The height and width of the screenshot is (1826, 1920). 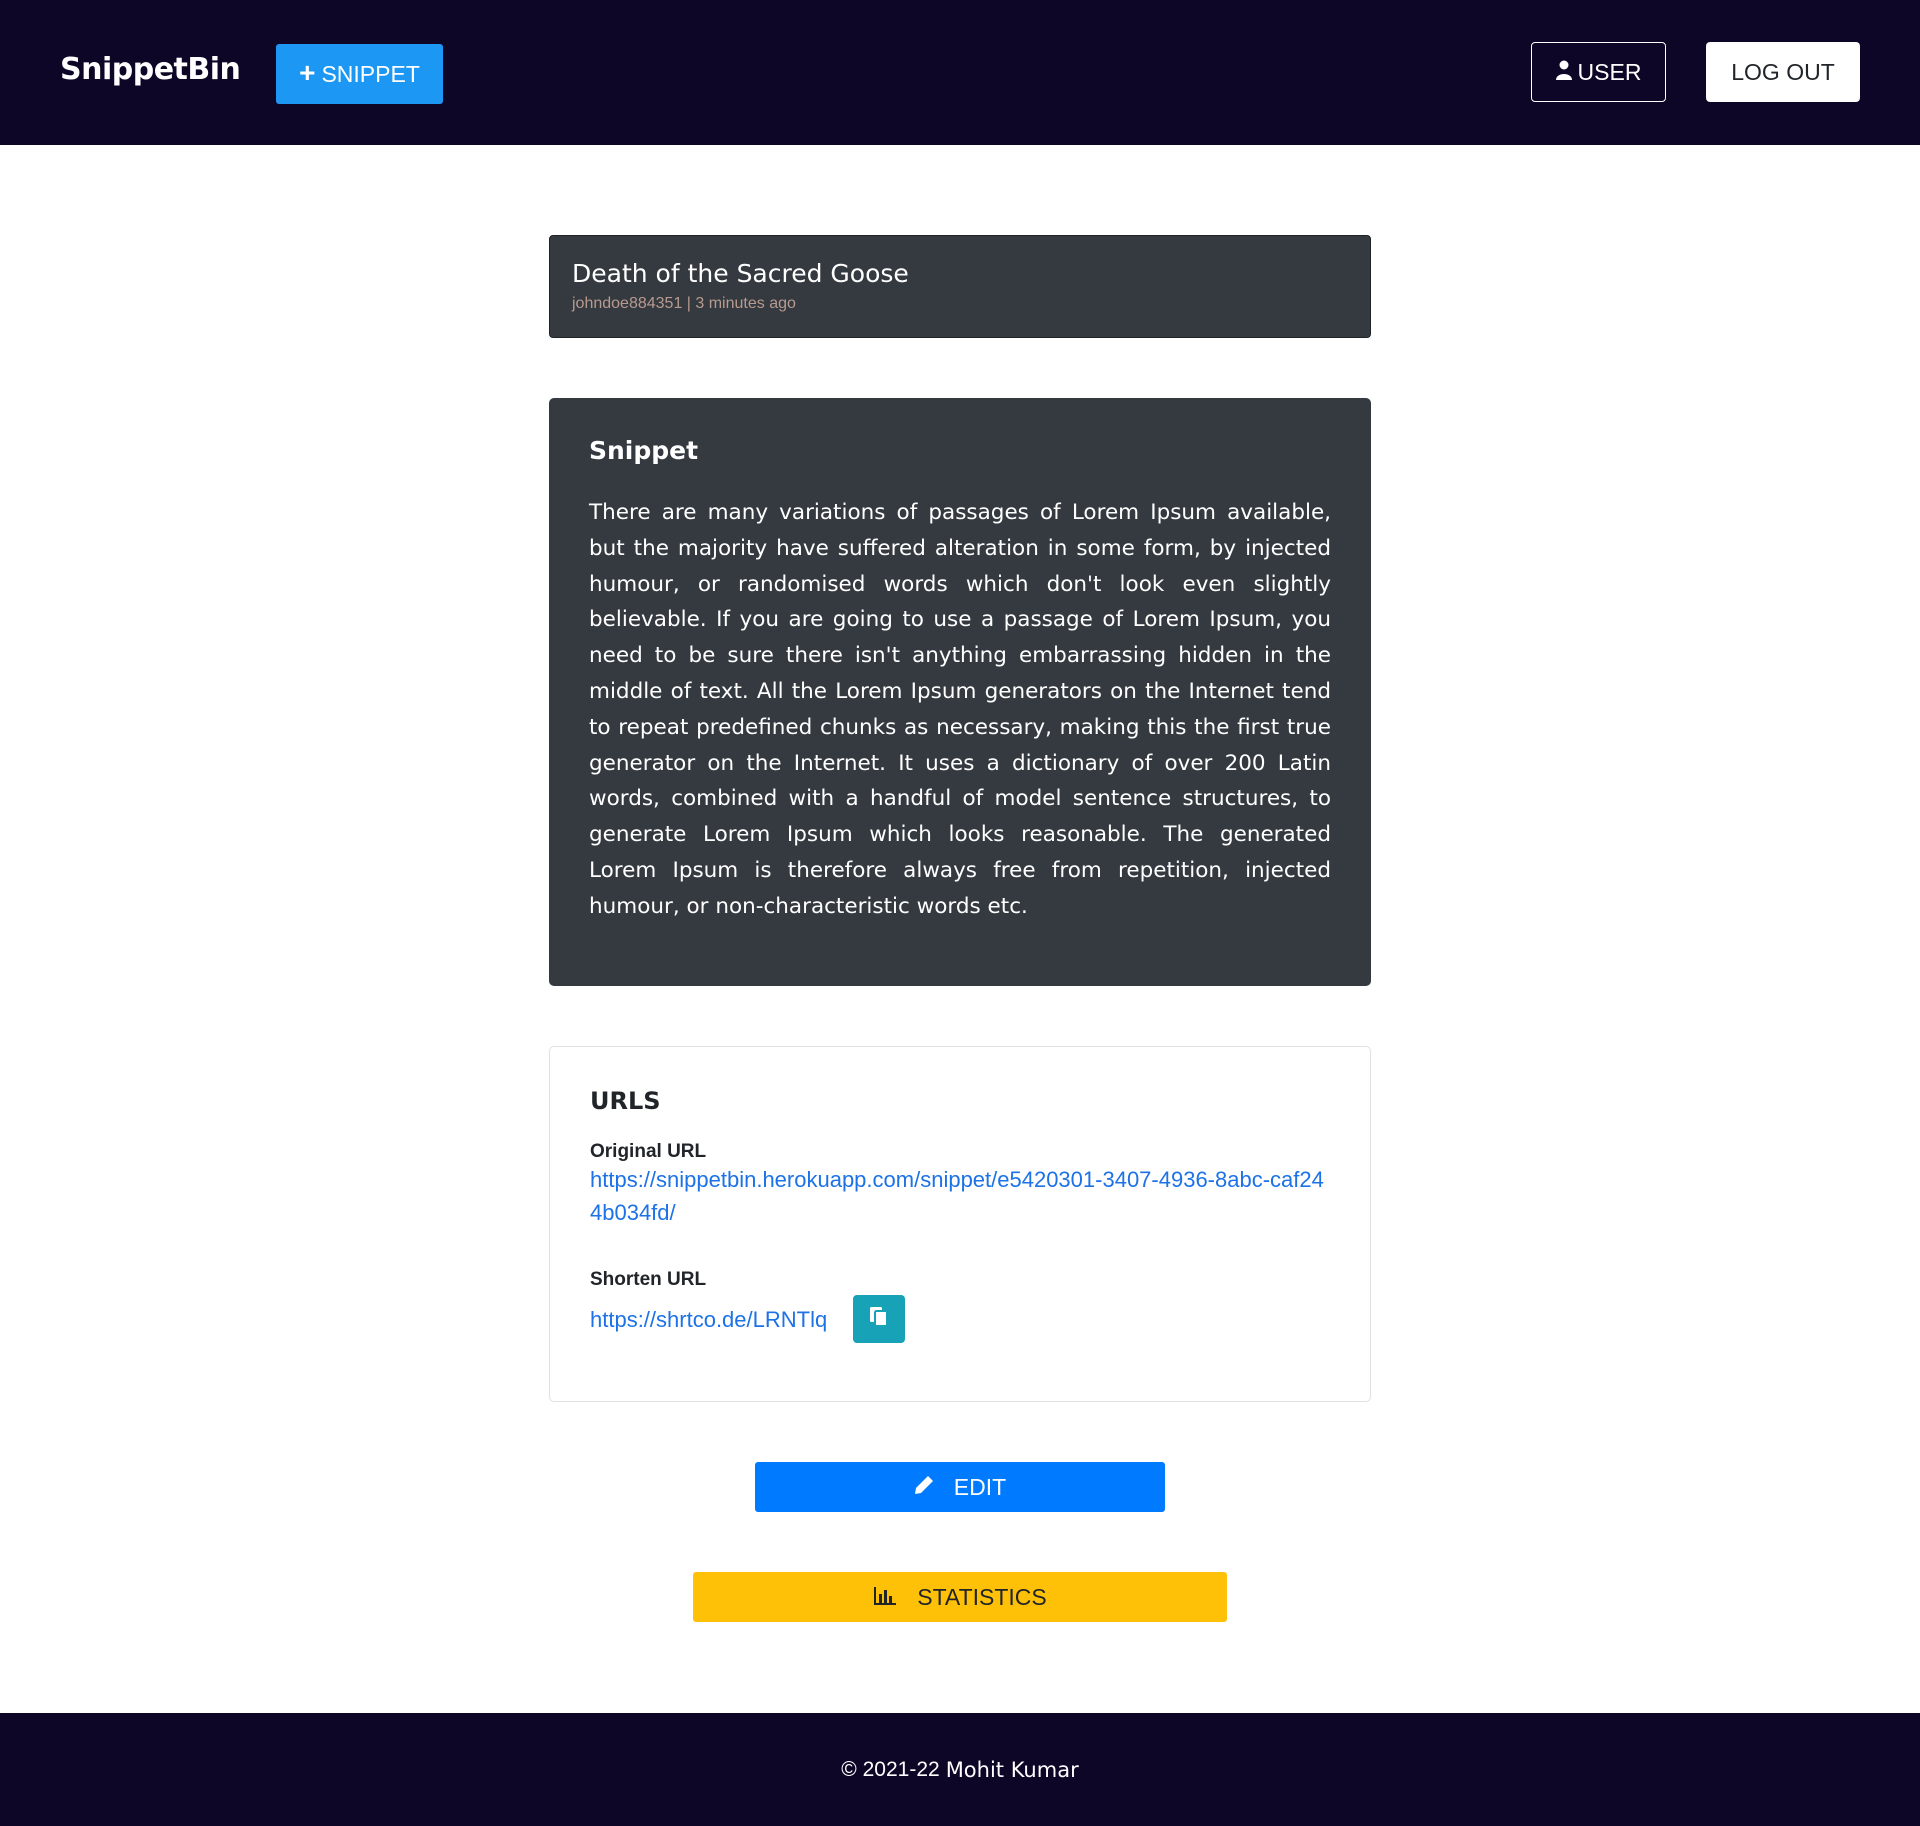 I want to click on new-snippet-label: SNIPPET, so click(x=370, y=73).